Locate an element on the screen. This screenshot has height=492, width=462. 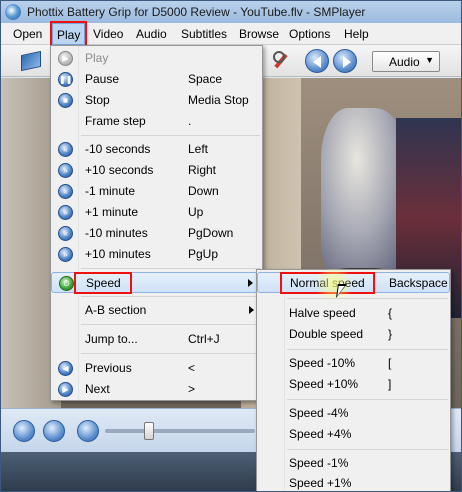
menu-item-previous: ◀ Previous < is located at coordinates (156, 368).